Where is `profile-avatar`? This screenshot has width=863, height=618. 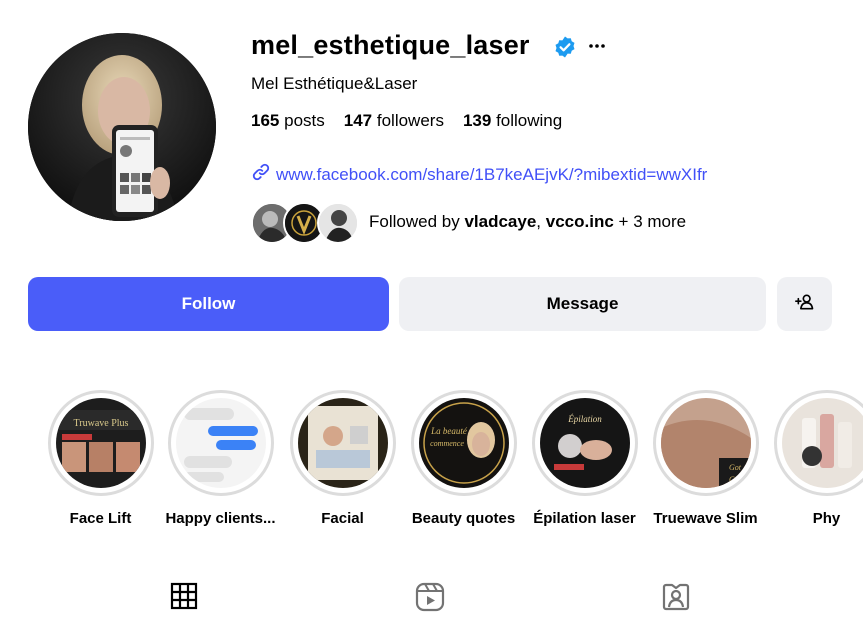
profile-avatar is located at coordinates (122, 127).